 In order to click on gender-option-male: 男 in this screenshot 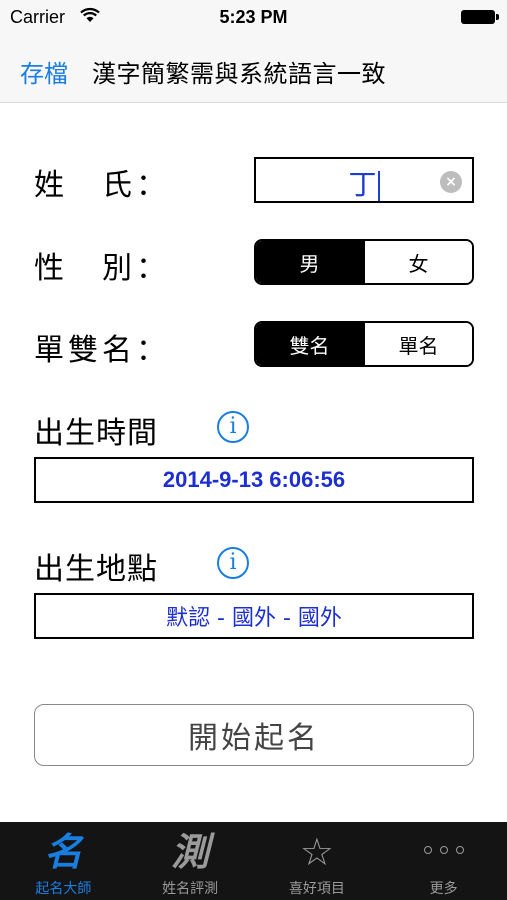, I will do `click(309, 262)`.